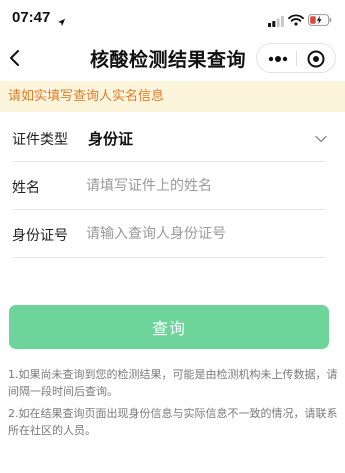 This screenshot has height=473, width=345. What do you see at coordinates (26, 188) in the screenshot?
I see `name-label: 姓名` at bounding box center [26, 188].